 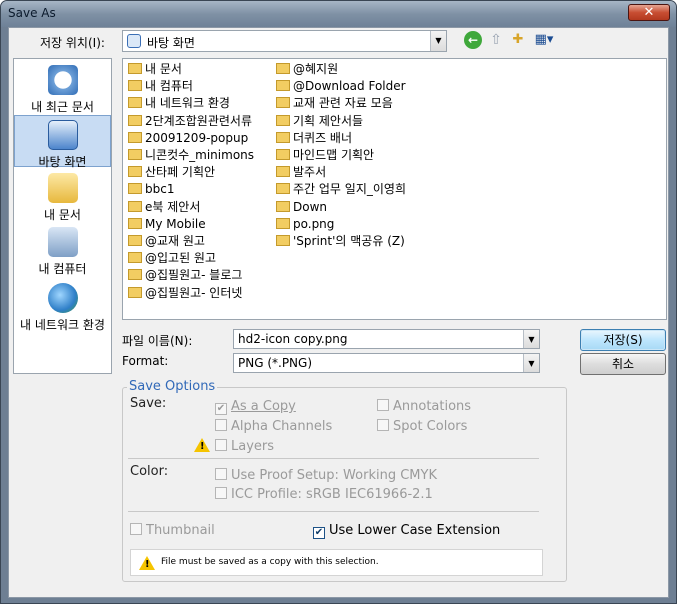 I want to click on lower-case-extension-label: Use Lower Case Extension, so click(x=415, y=530).